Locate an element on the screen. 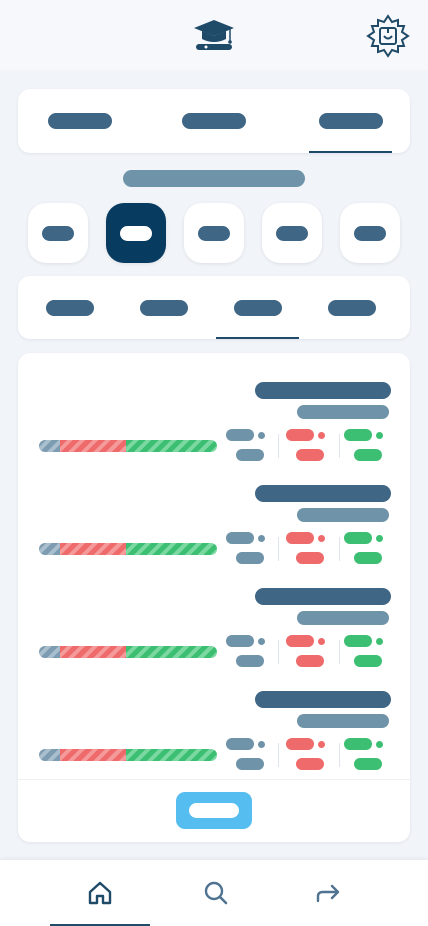 This screenshot has height=926, width=428. section-heading is located at coordinates (214, 178).